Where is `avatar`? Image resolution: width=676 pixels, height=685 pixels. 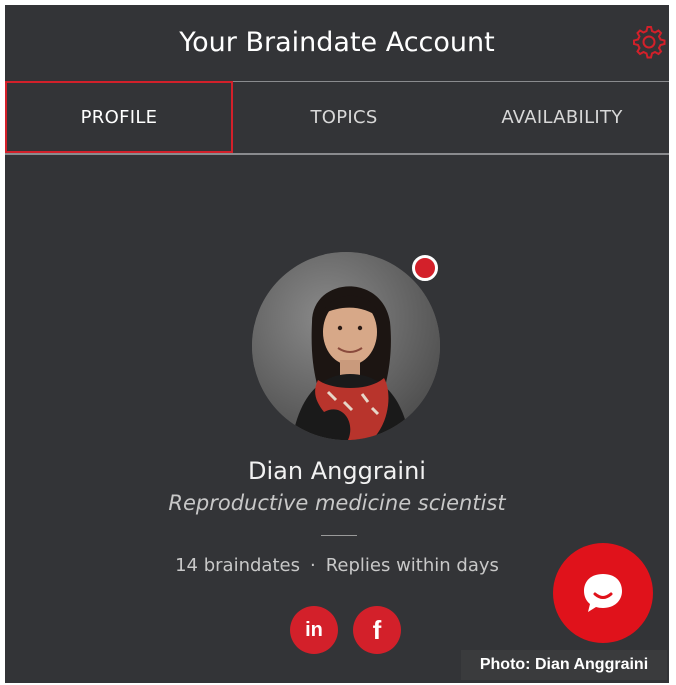
avatar is located at coordinates (346, 346).